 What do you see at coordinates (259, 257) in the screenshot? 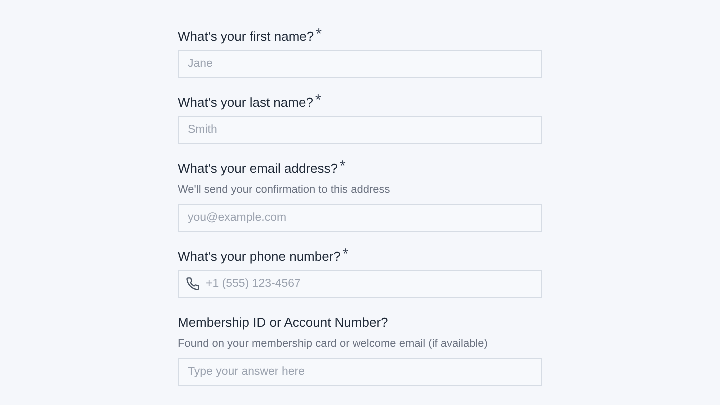
I see `field-label: What's your phone number?` at bounding box center [259, 257].